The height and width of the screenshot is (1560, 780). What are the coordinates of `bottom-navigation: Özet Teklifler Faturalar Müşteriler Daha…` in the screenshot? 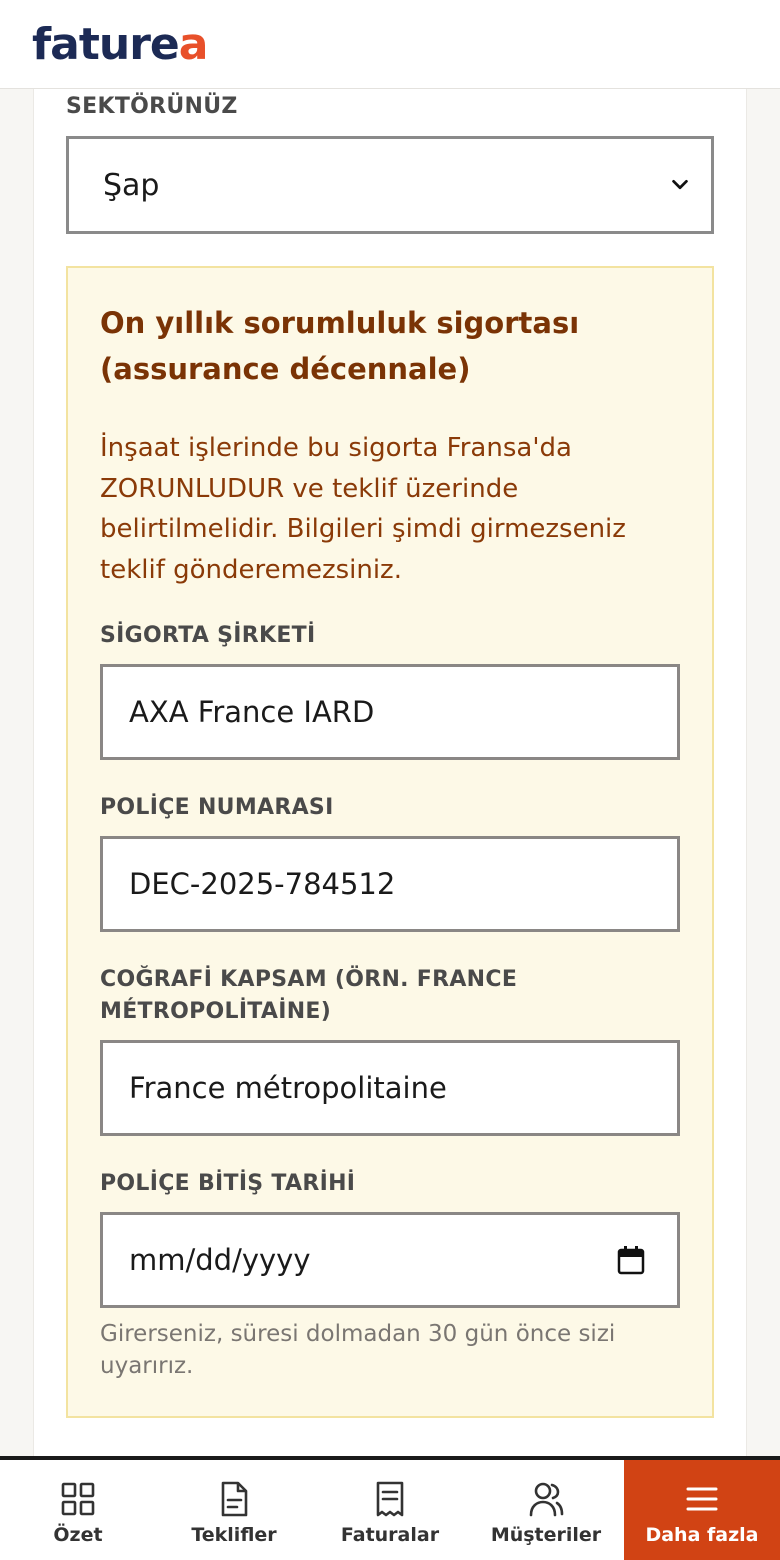 It's located at (390, 1508).